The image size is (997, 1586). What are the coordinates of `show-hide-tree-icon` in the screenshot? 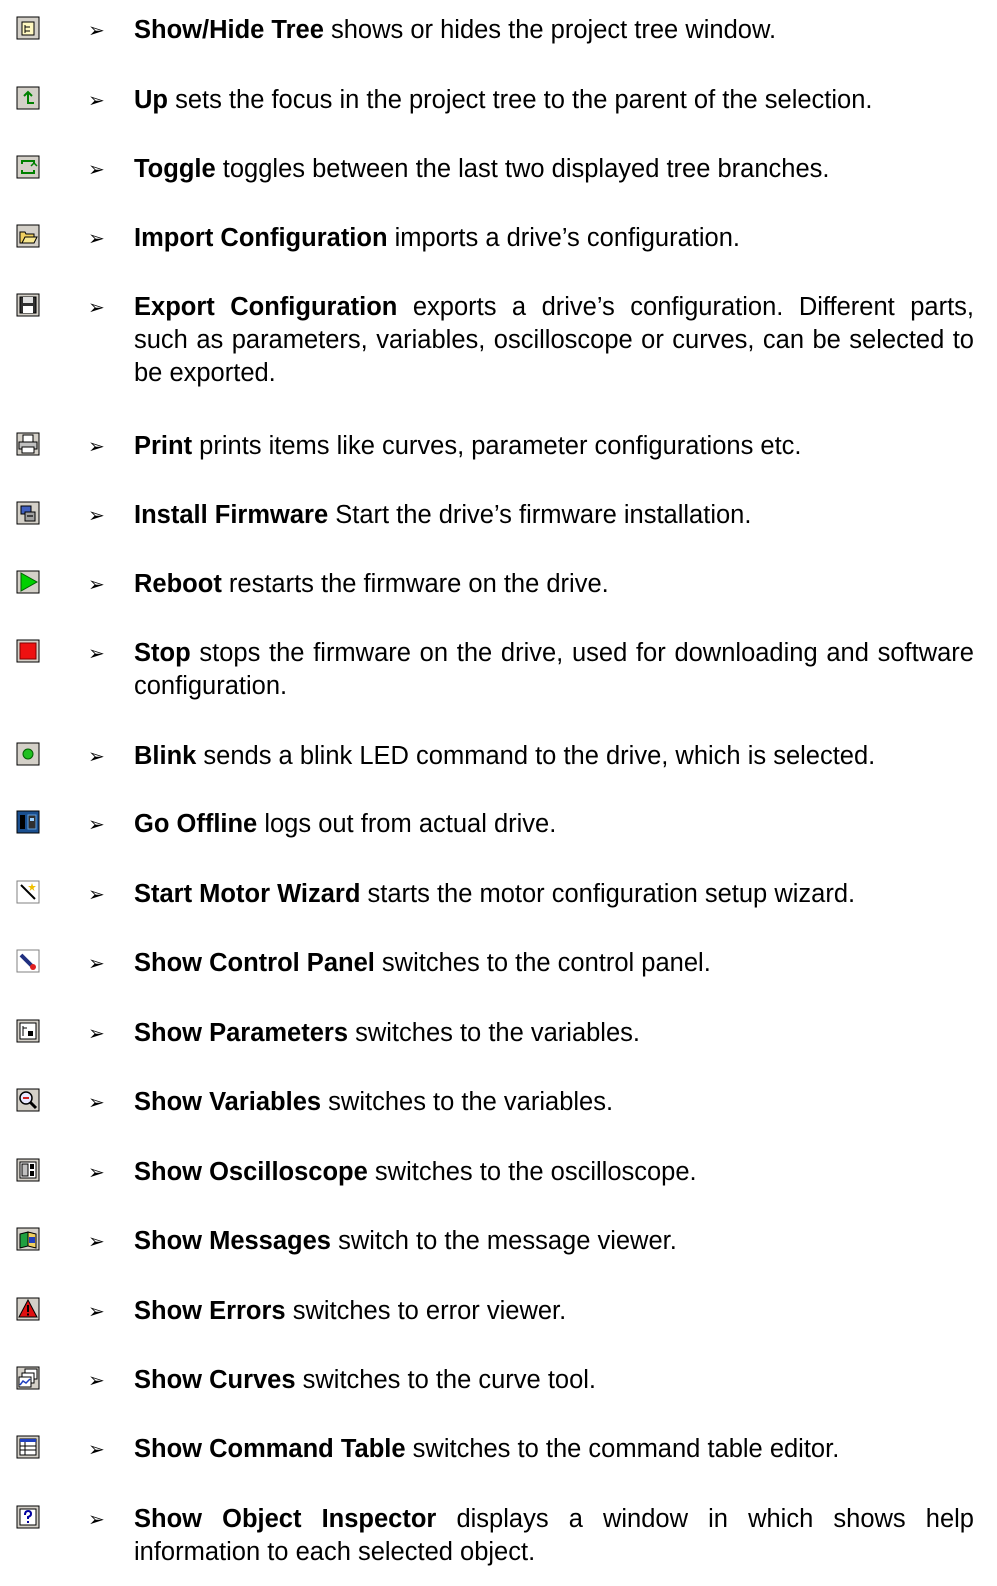 It's located at (28, 28).